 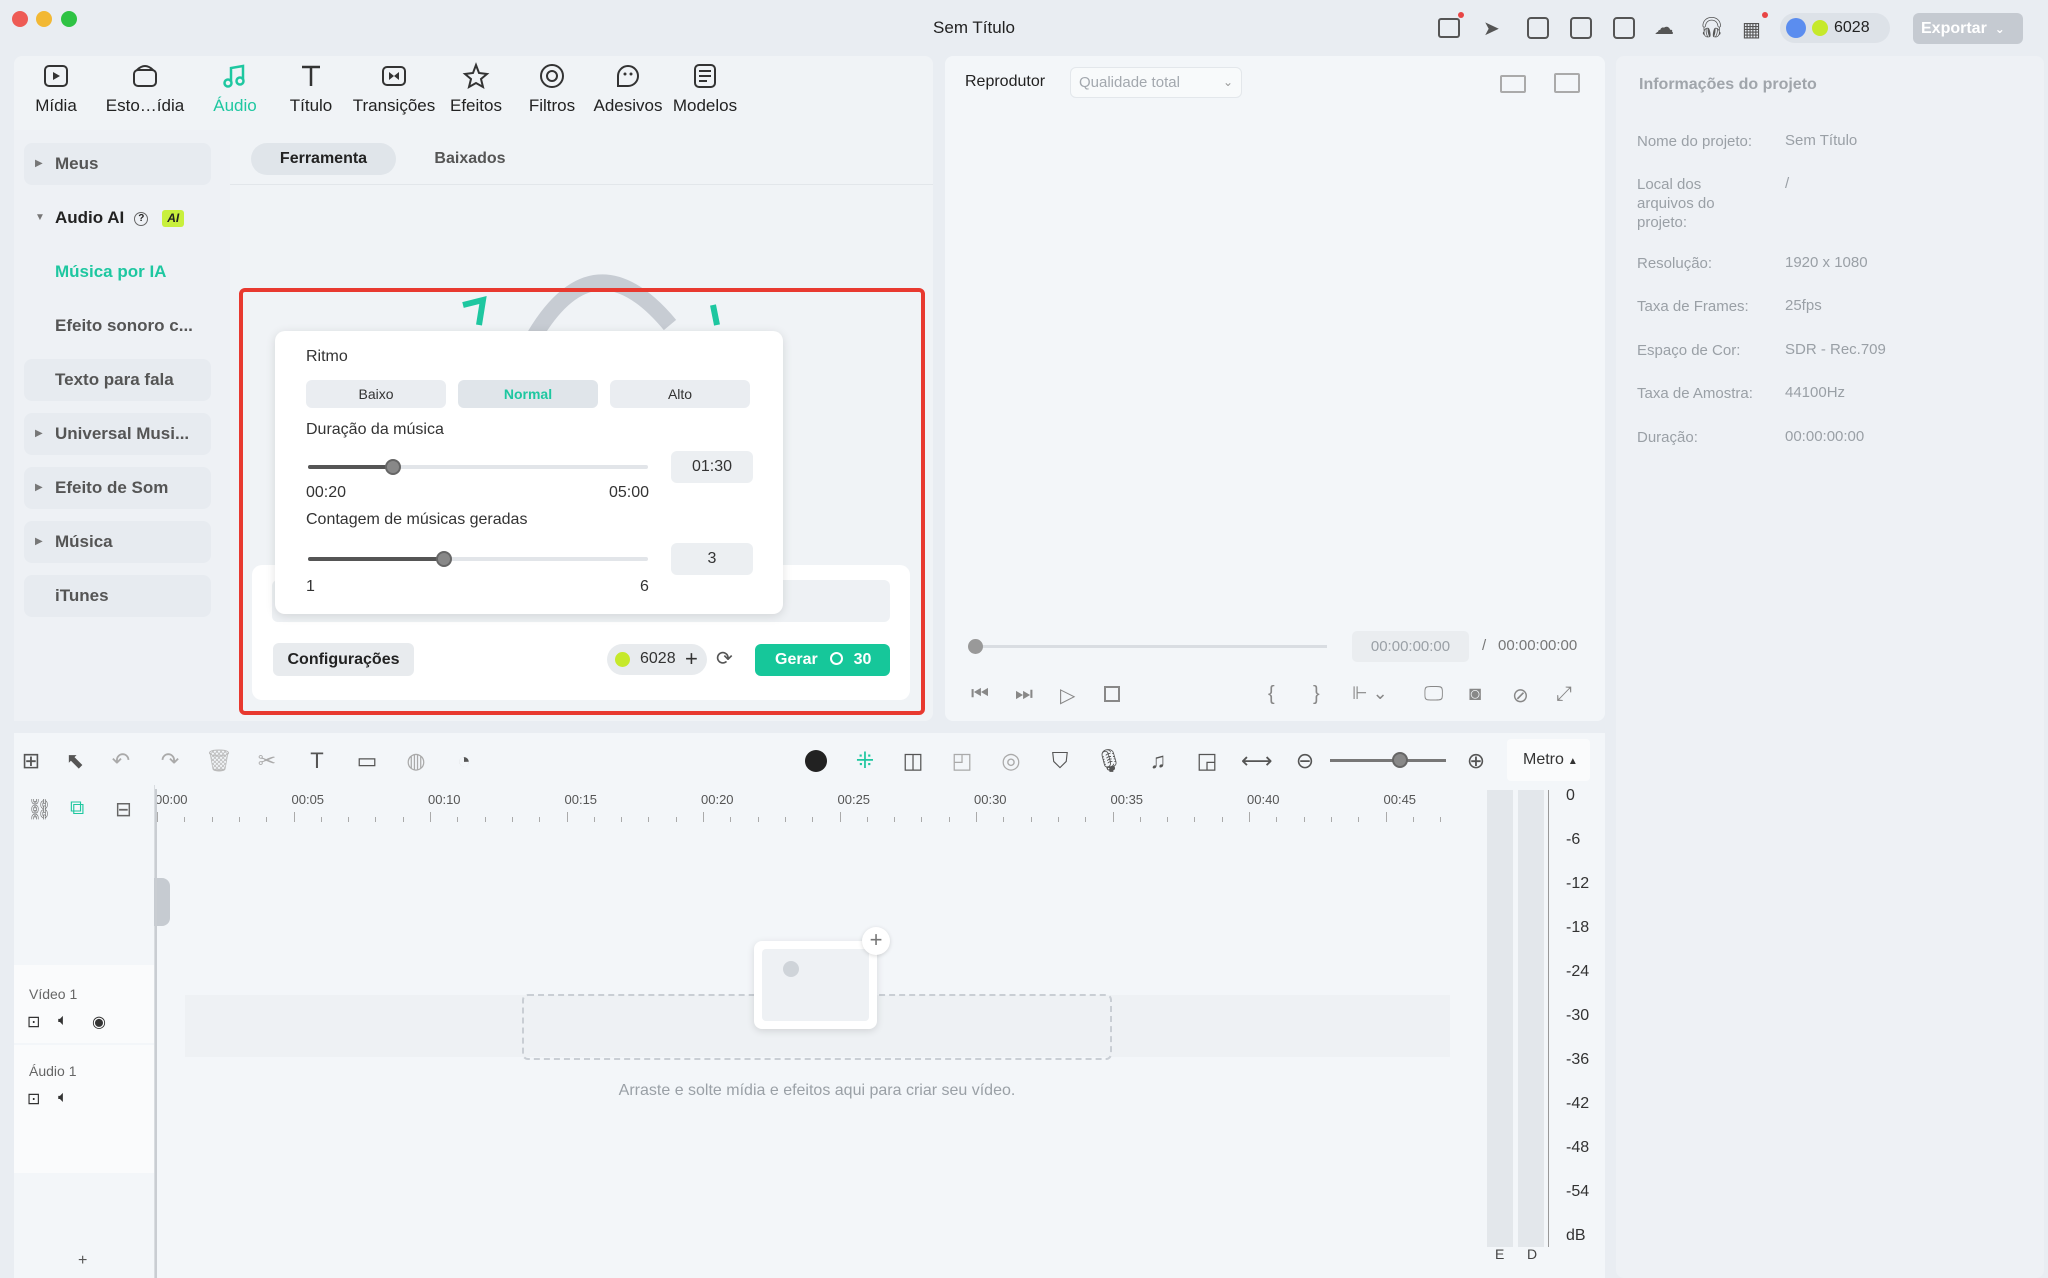 What do you see at coordinates (1024, 694) in the screenshot?
I see `next-frame-icon: ⏭` at bounding box center [1024, 694].